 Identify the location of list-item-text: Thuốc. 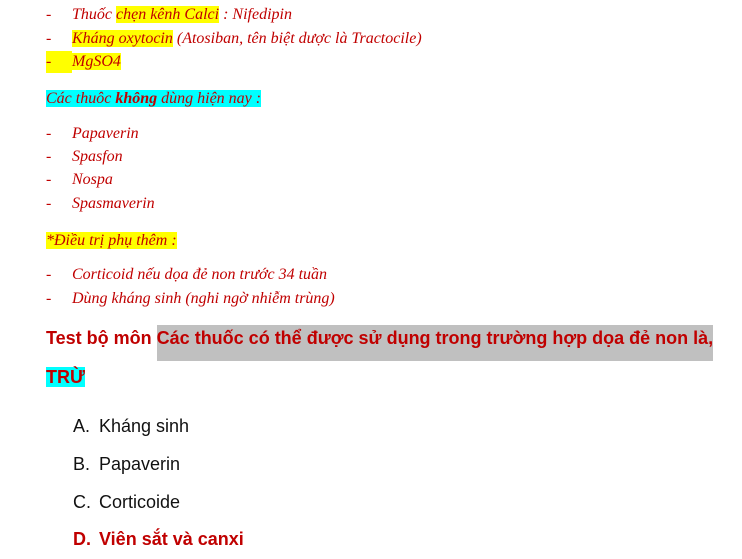
(94, 14).